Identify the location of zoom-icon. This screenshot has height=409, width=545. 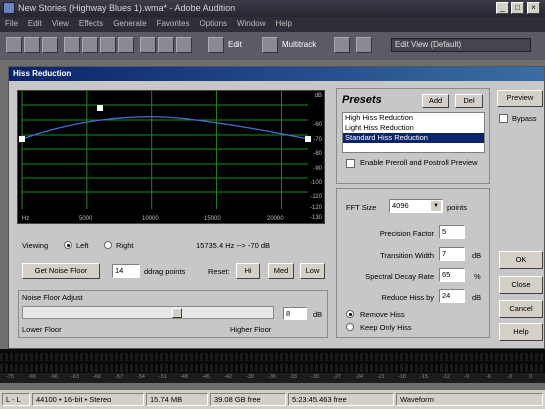
(184, 45).